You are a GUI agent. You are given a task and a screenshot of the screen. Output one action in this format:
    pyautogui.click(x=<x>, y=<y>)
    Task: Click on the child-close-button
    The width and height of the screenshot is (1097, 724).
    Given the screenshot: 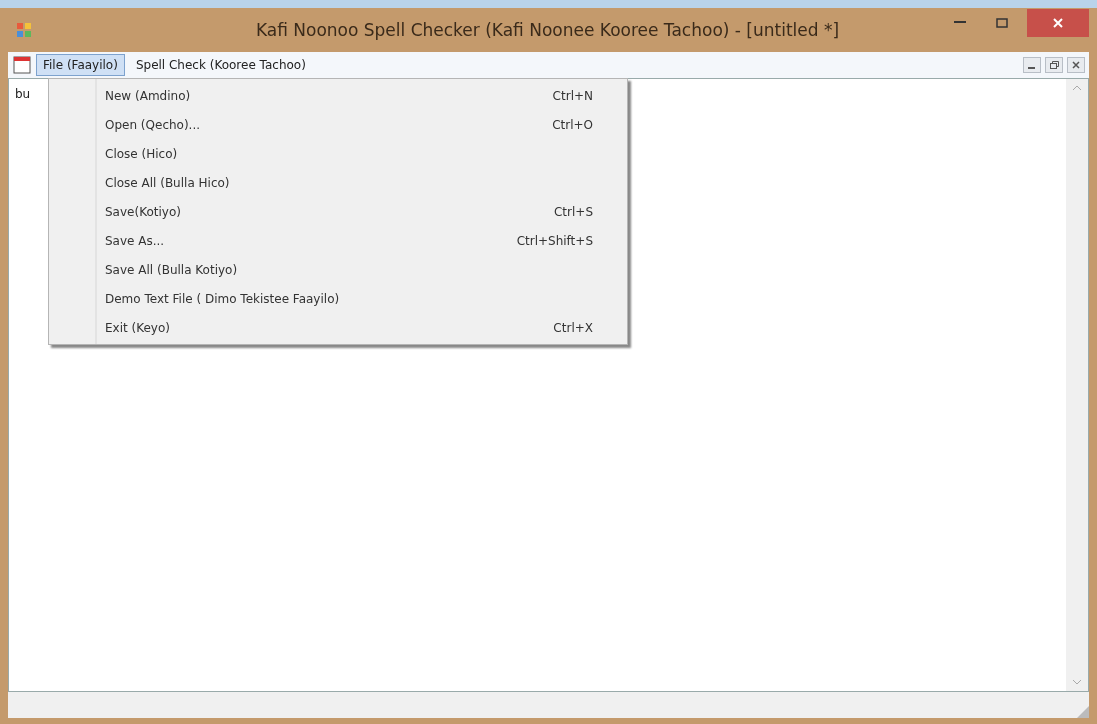 What is the action you would take?
    pyautogui.click(x=1076, y=65)
    